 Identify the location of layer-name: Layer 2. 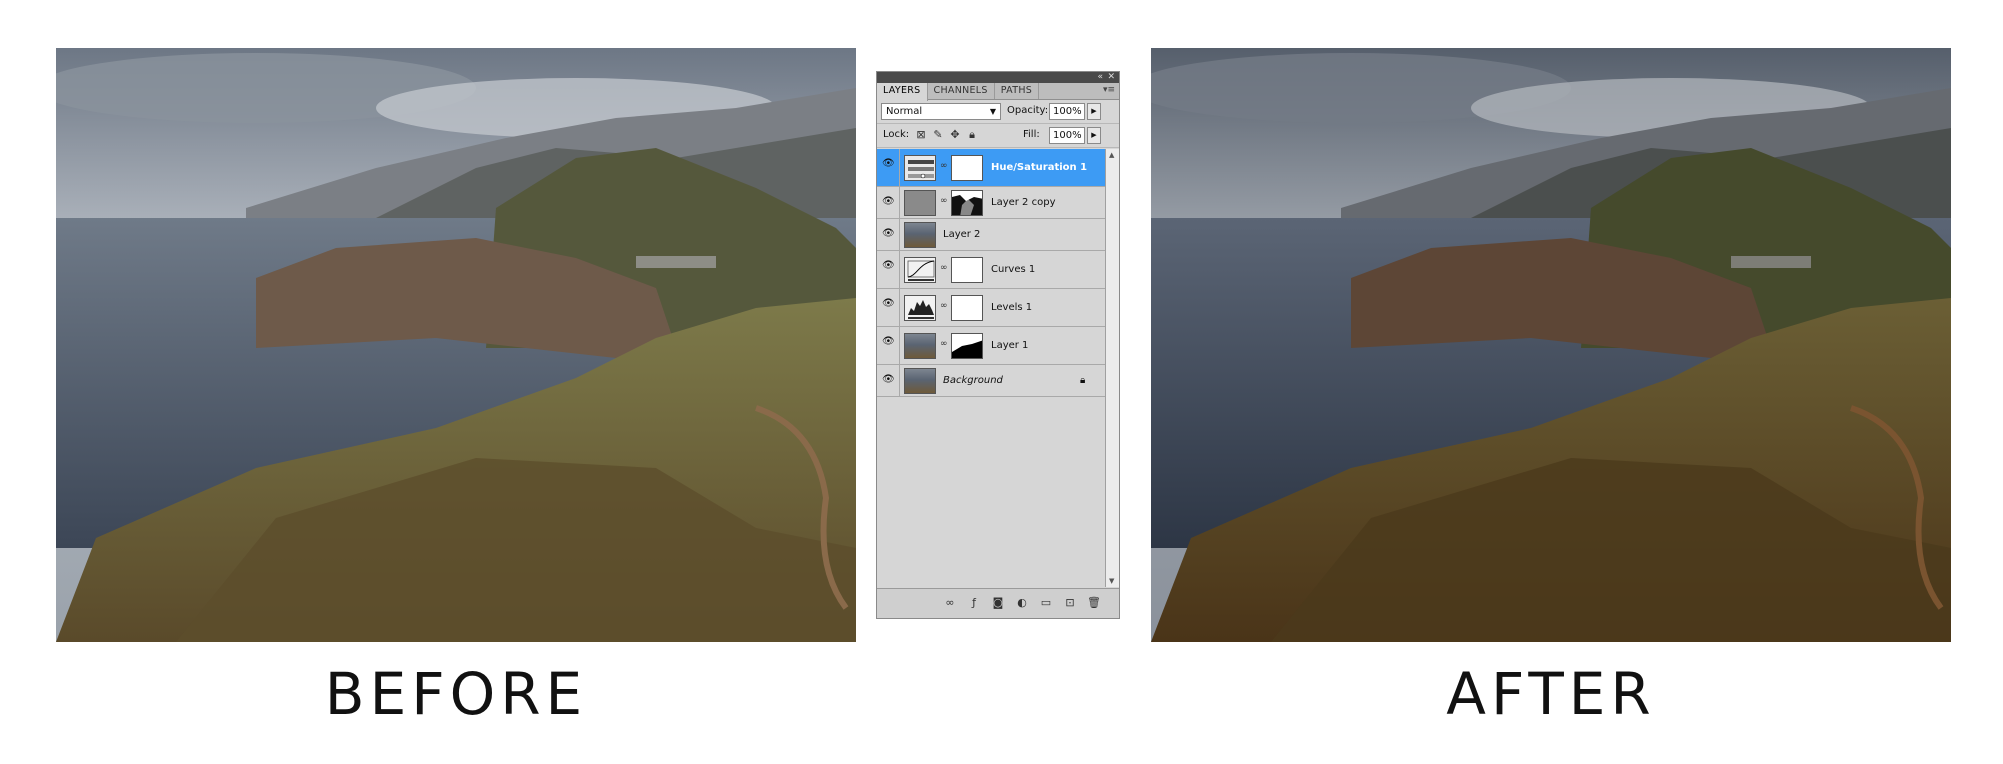
(962, 234).